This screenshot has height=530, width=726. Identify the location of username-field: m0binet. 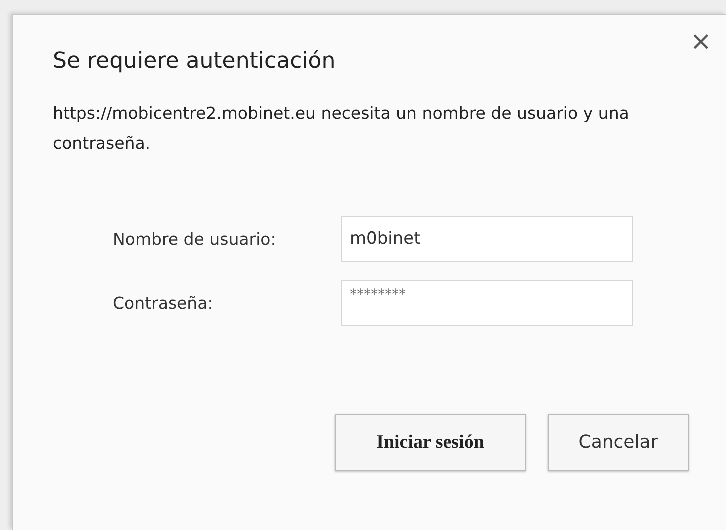
(487, 239).